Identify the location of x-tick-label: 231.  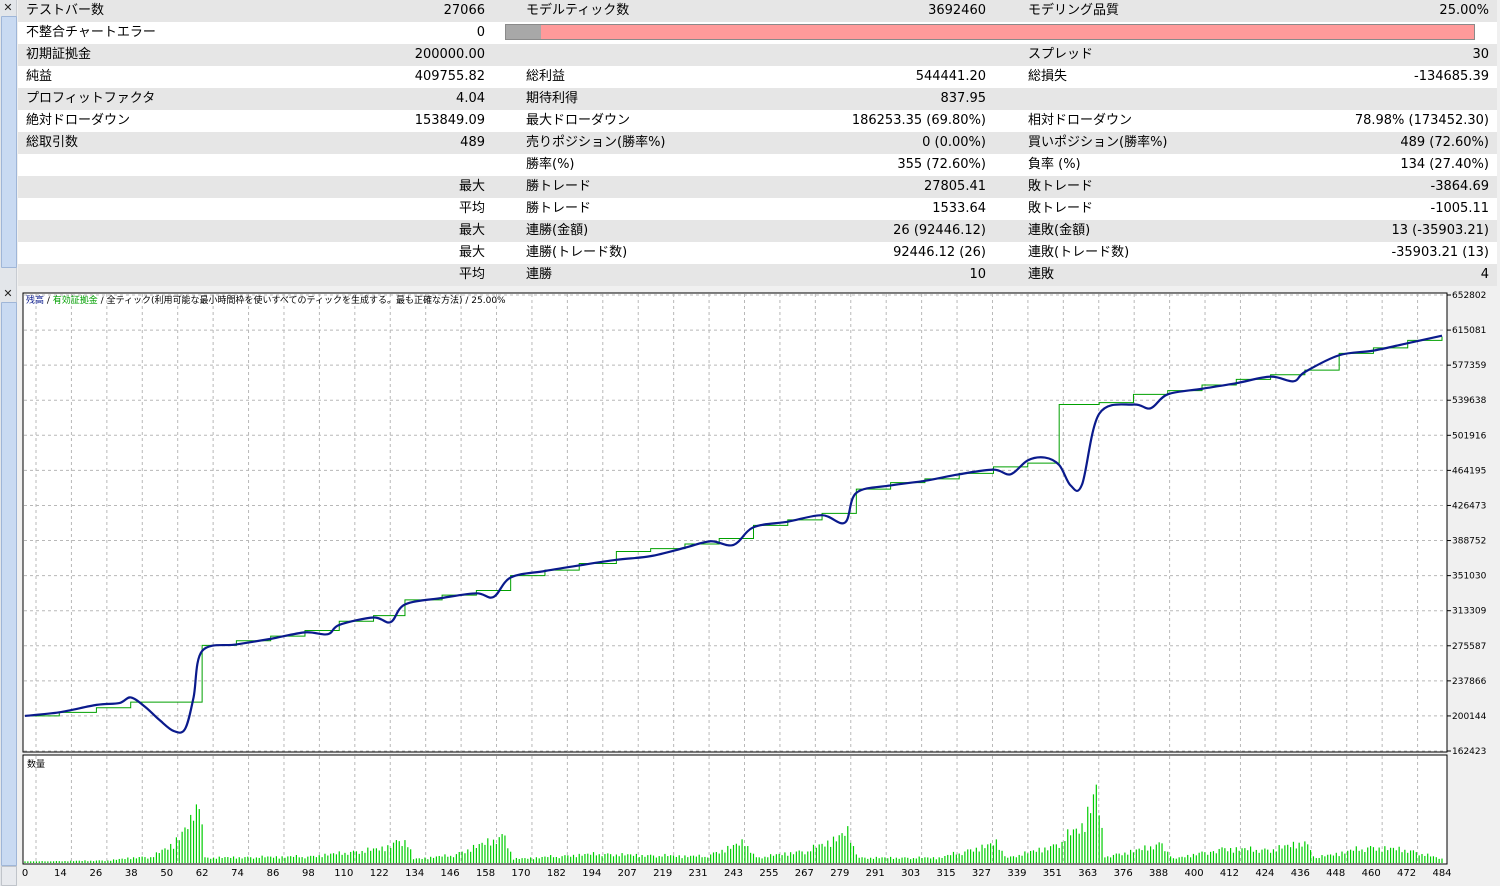
(698, 873).